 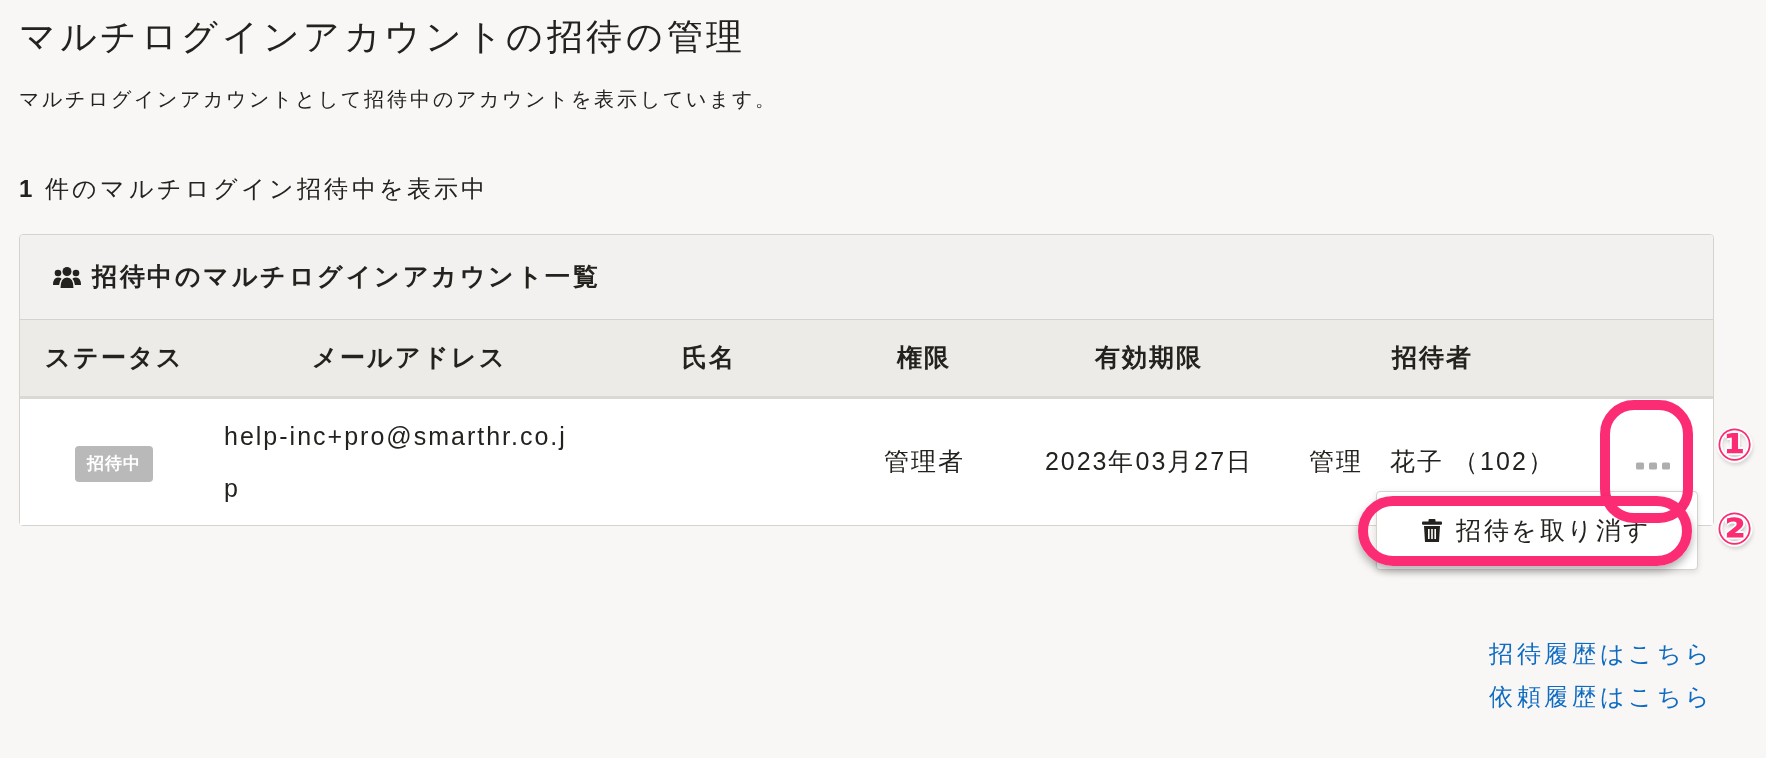 I want to click on card-title: 招待中のマルチログインアカウント一覧, so click(x=346, y=277).